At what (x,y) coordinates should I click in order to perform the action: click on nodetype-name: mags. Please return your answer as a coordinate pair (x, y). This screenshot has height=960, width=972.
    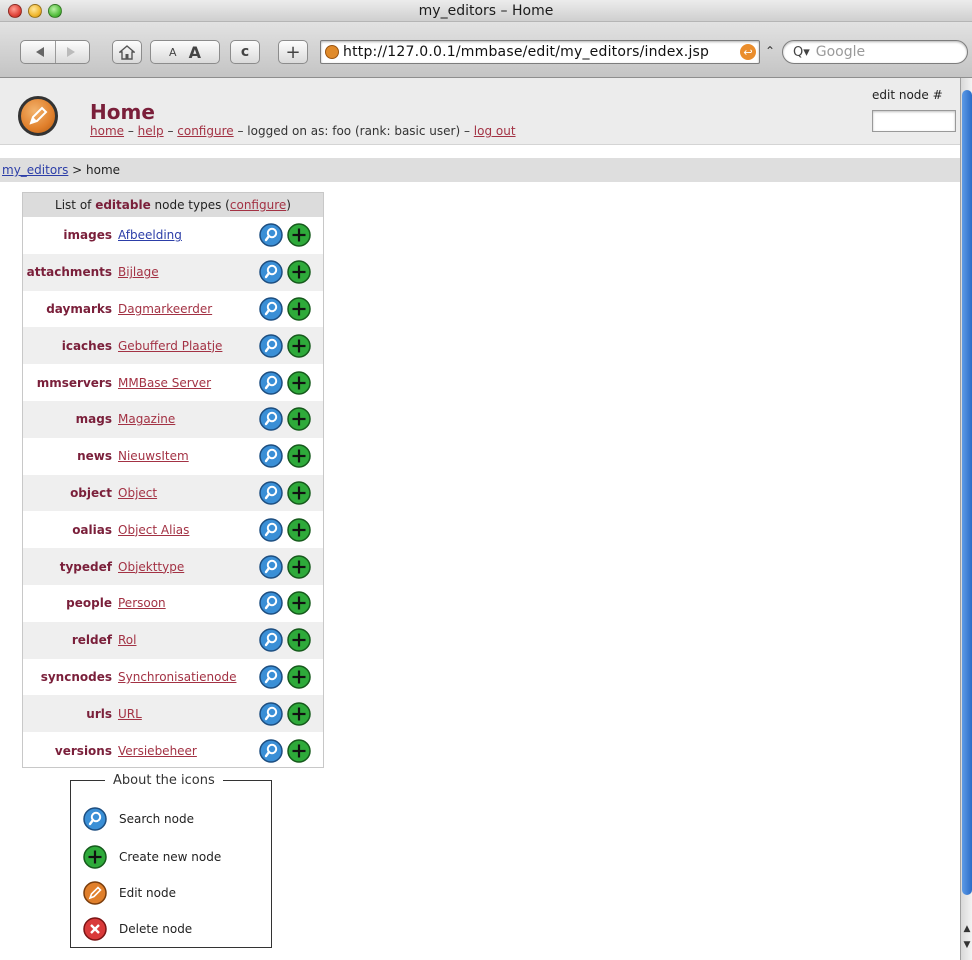
    Looking at the image, I should click on (93, 419).